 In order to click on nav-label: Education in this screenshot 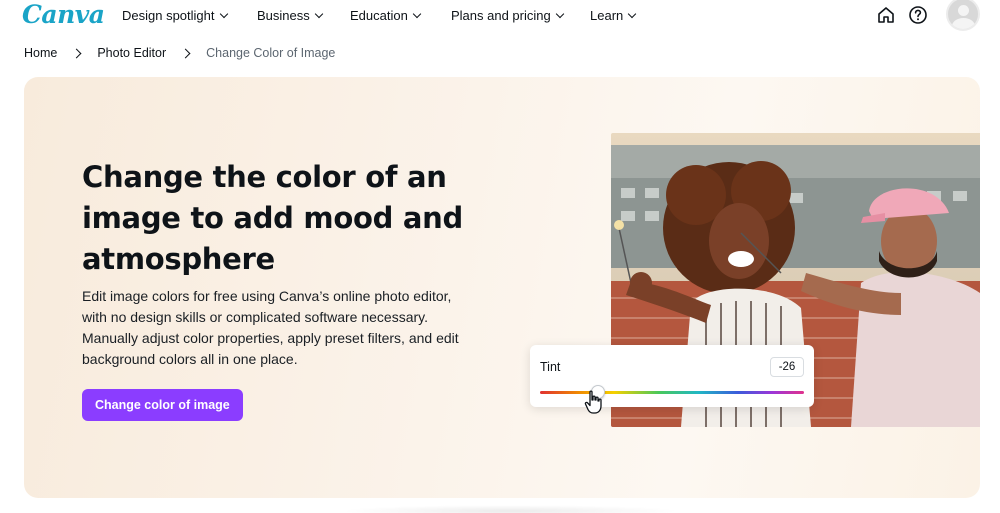, I will do `click(379, 15)`.